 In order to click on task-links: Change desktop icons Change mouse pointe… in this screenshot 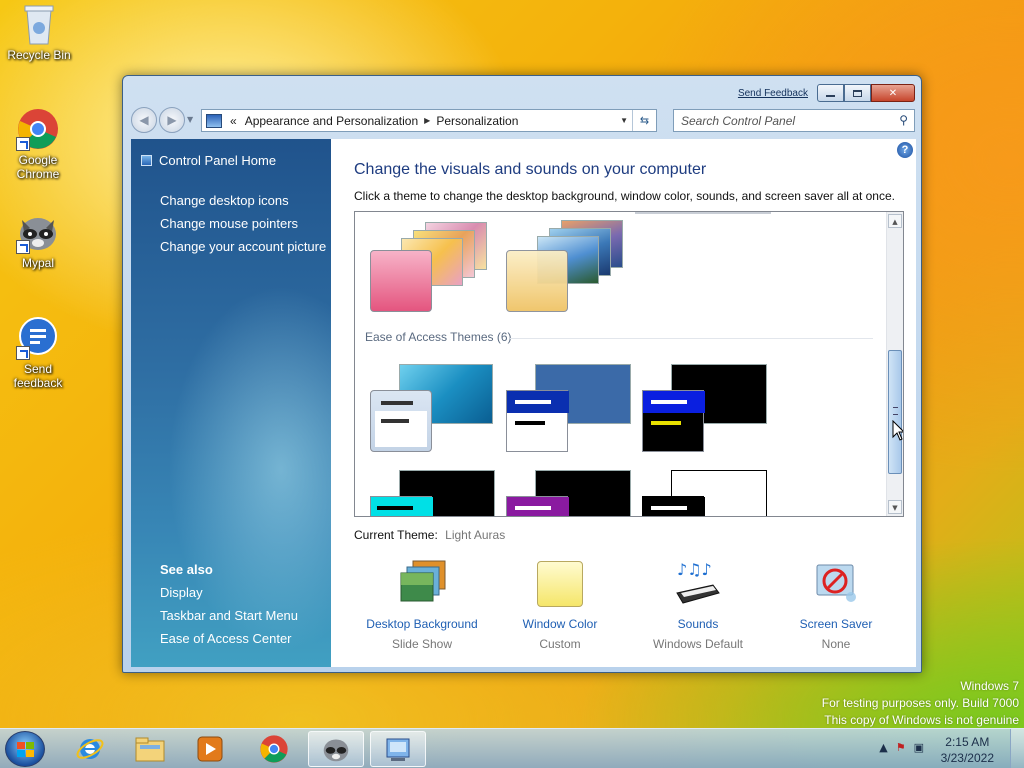, I will do `click(243, 223)`.